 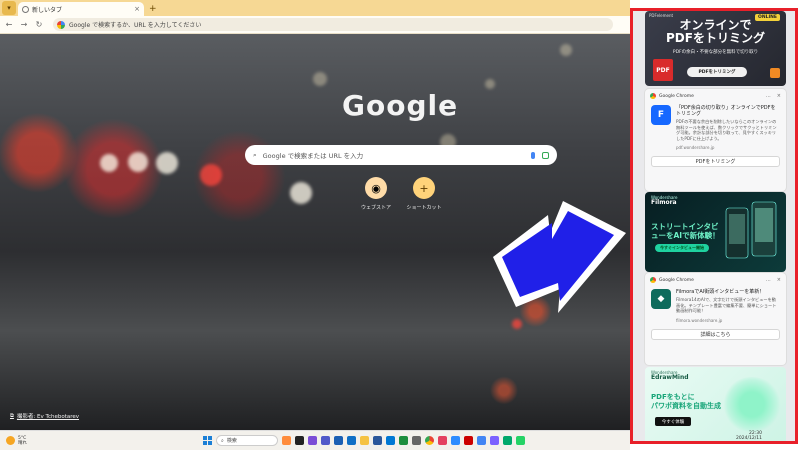 I want to click on weather-widget: 5°C 晴れ, so click(x=16, y=441).